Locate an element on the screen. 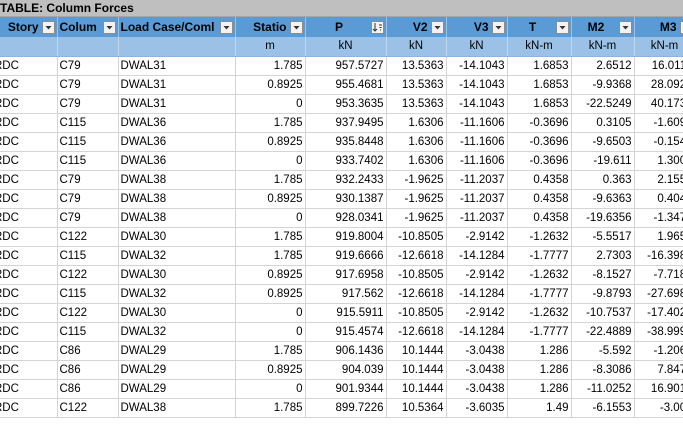 This screenshot has height=426, width=683. m2-filter-dropdown-button is located at coordinates (625, 27).